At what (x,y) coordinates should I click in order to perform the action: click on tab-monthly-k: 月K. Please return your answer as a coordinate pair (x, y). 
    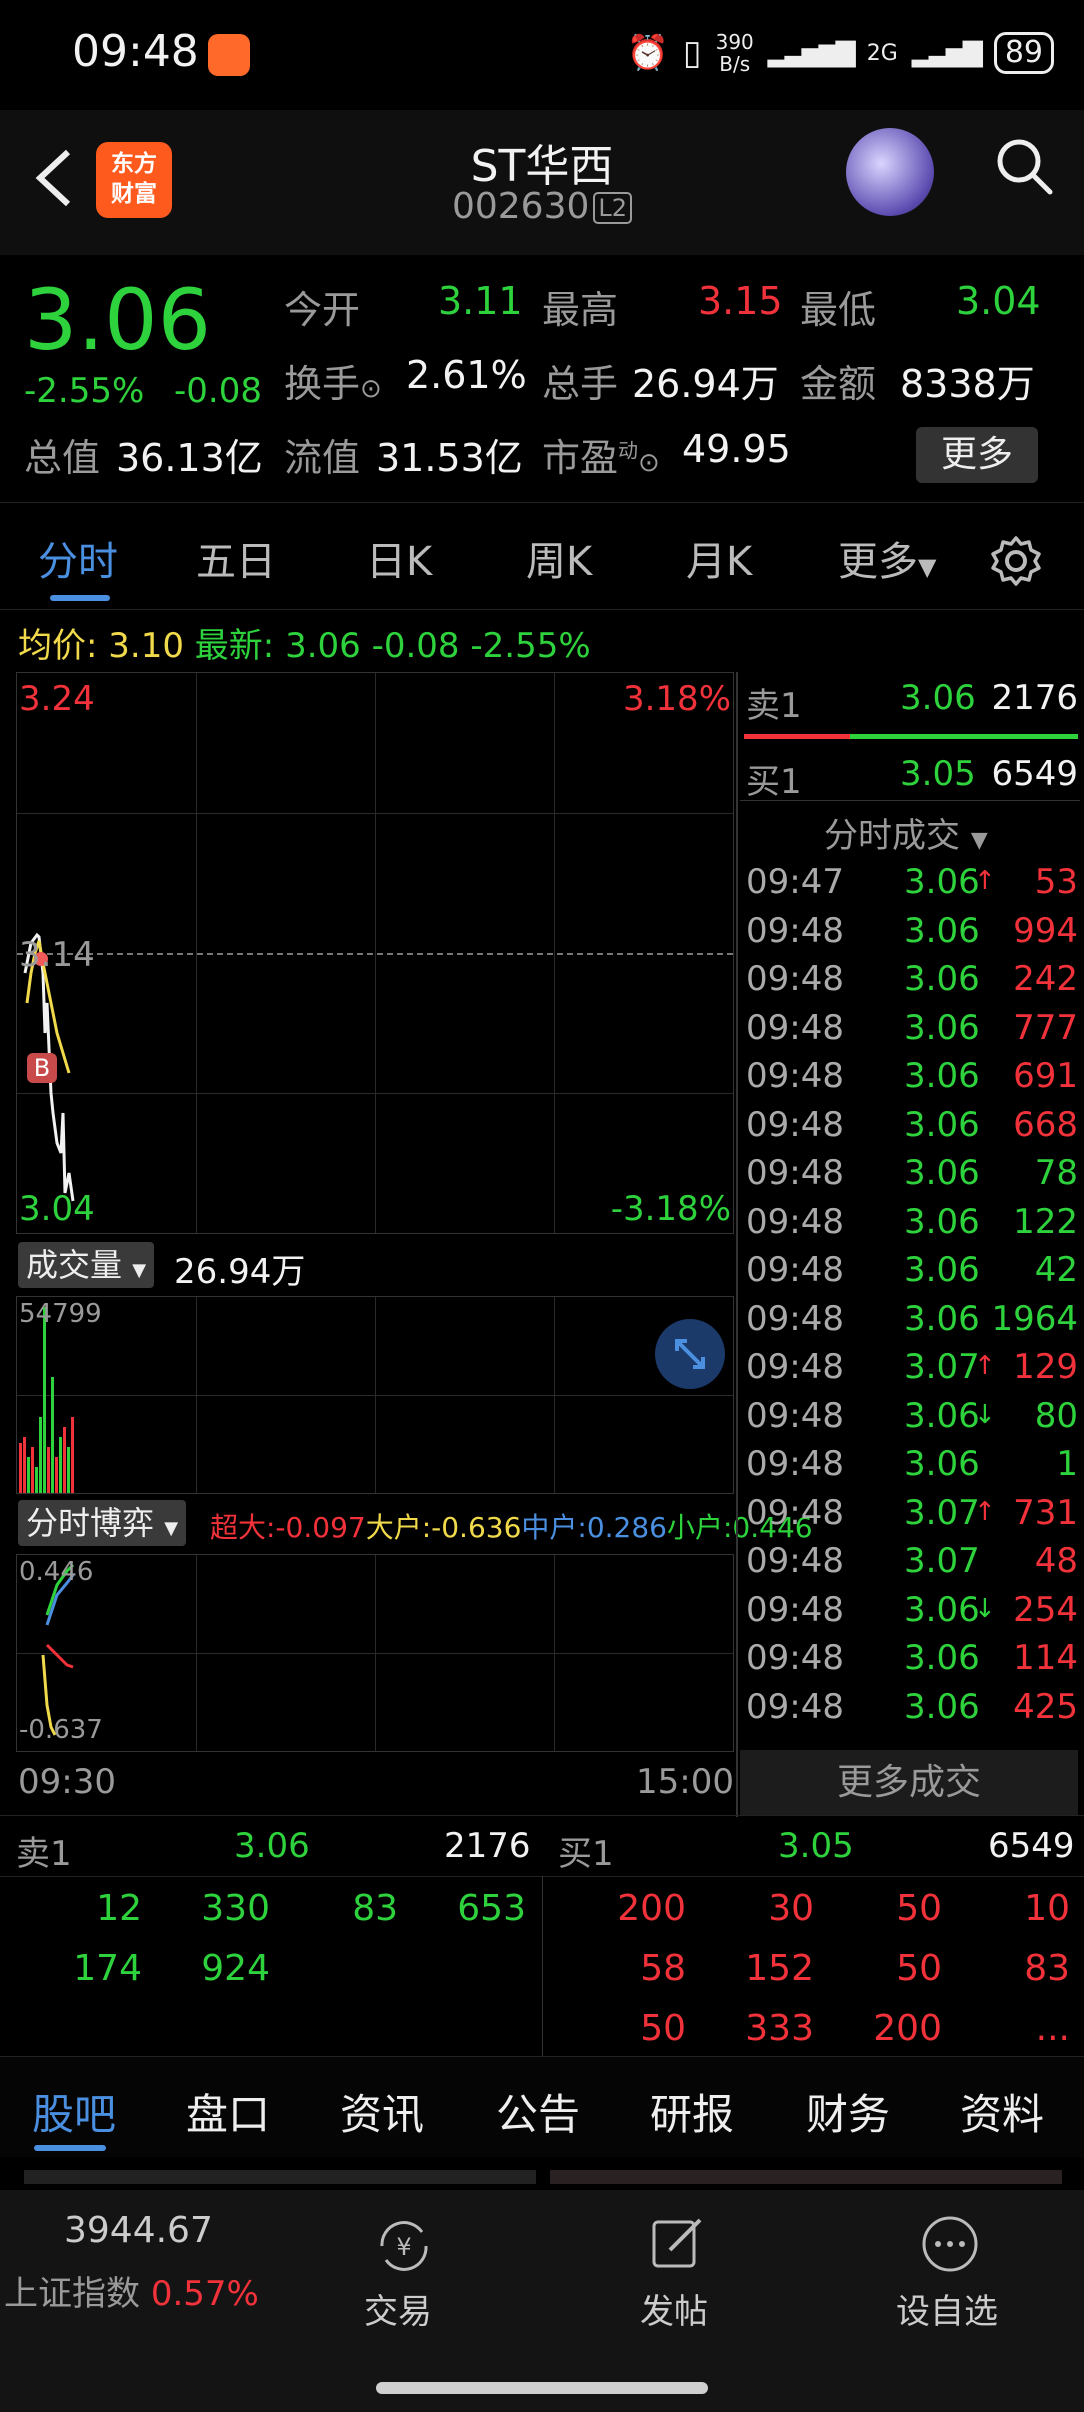
    Looking at the image, I should click on (719, 558).